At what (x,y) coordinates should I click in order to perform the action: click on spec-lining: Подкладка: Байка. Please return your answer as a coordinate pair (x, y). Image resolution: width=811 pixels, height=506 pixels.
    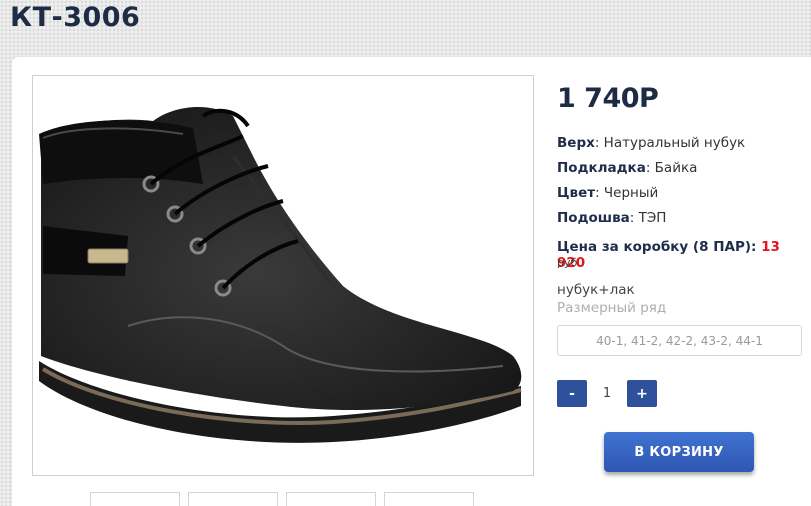
    Looking at the image, I should click on (627, 168).